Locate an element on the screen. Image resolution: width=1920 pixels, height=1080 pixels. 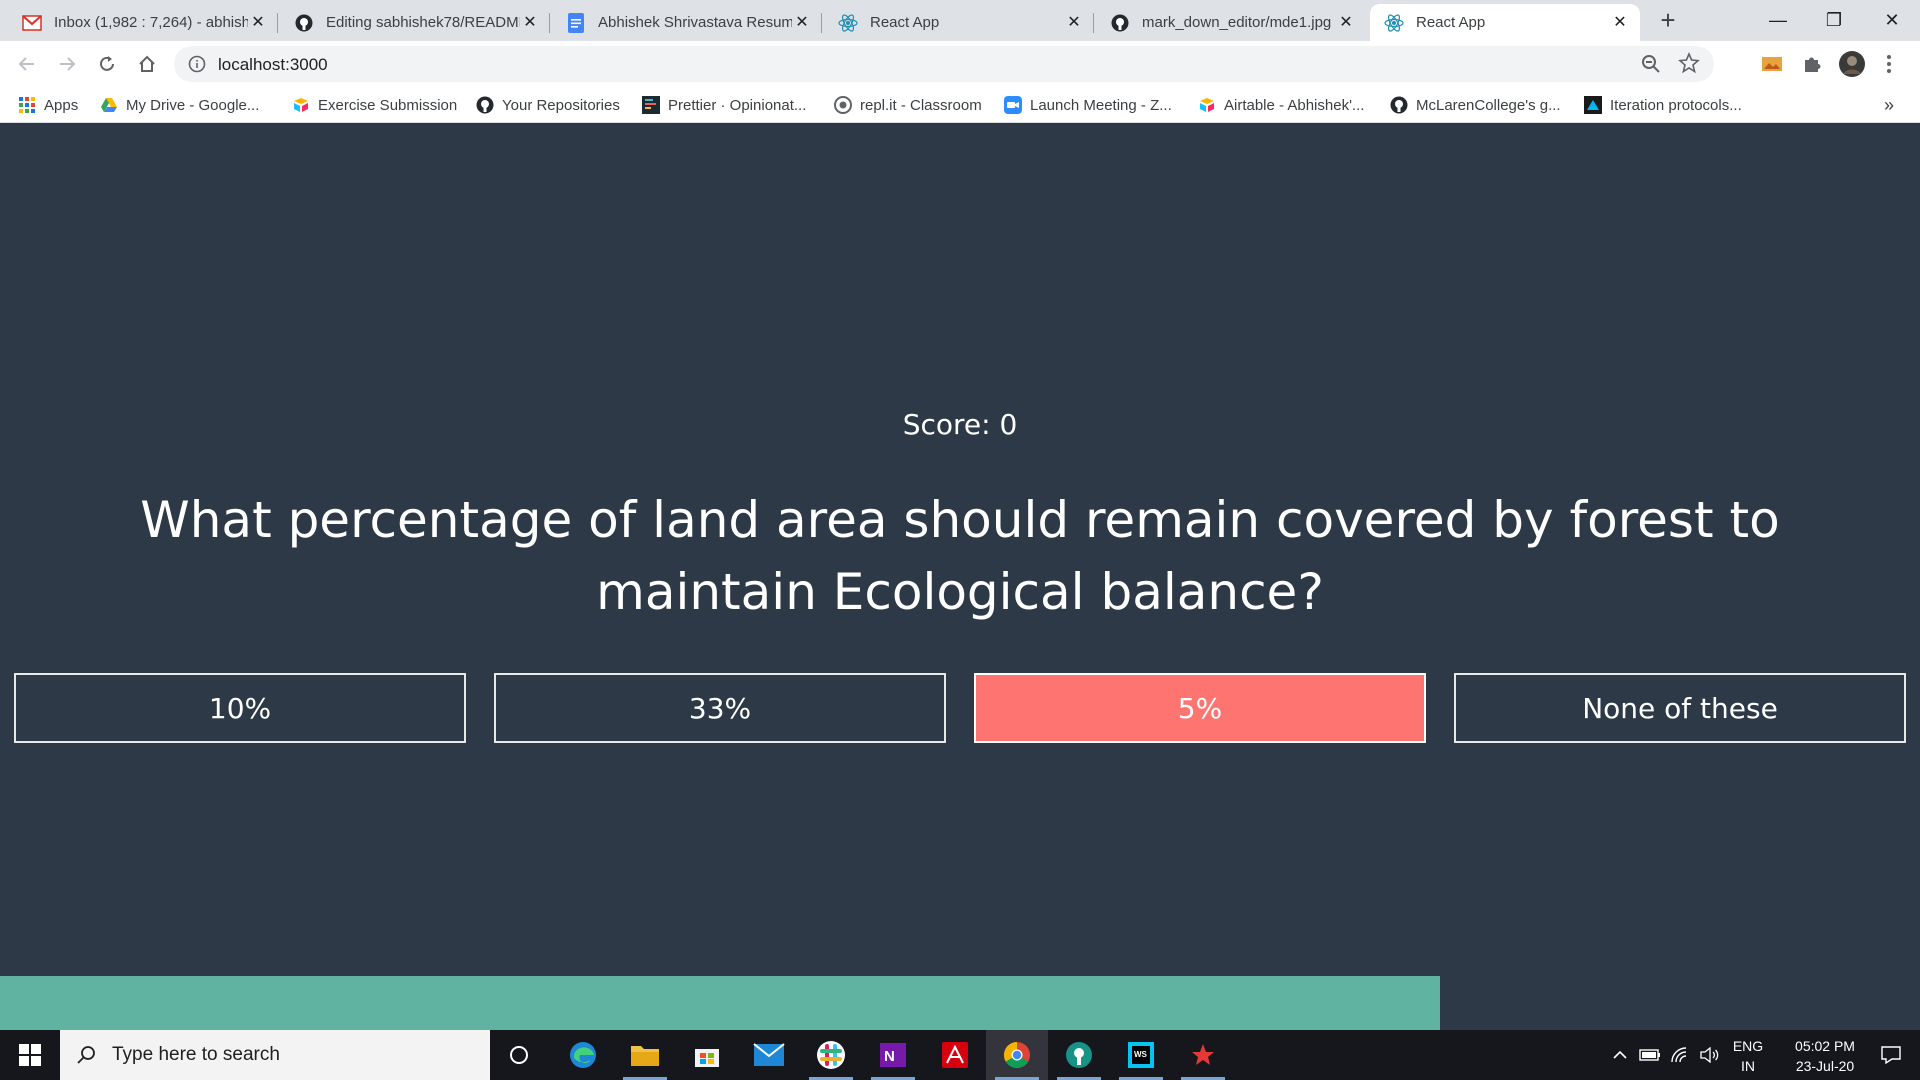
tab-resume-doc: Abhishek Shrivastava Resume ✕ is located at coordinates (687, 22).